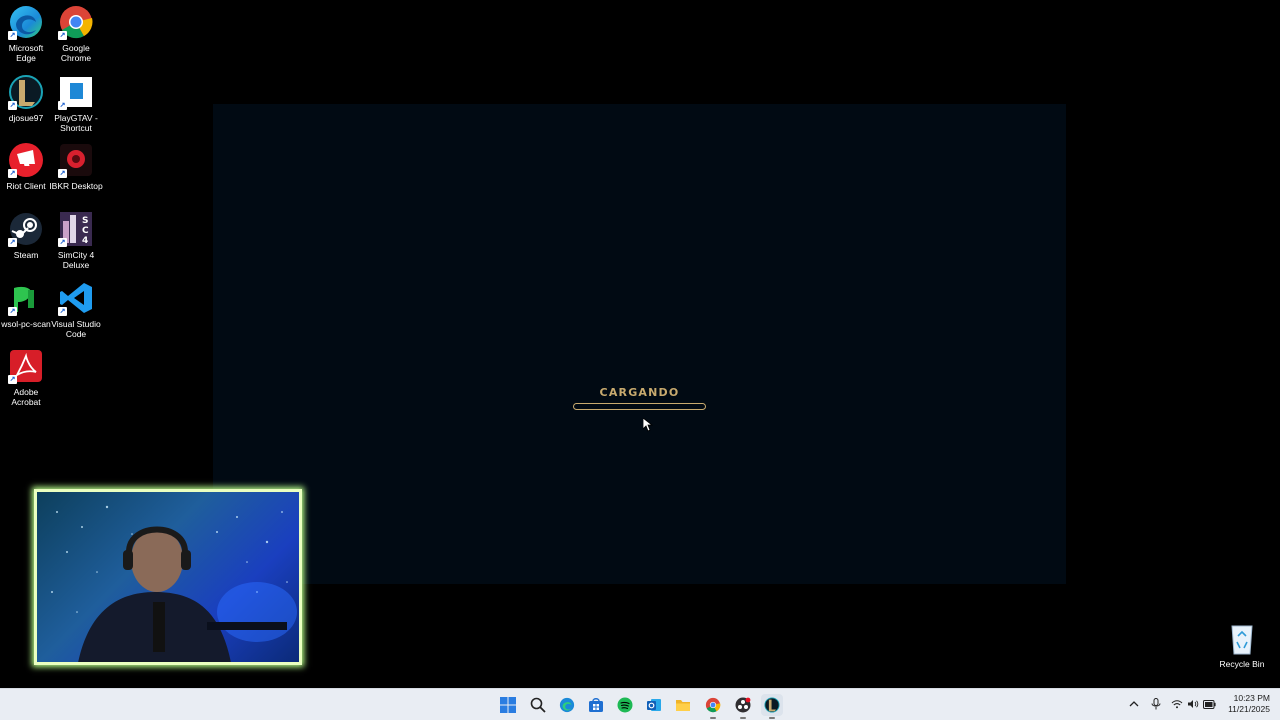  What do you see at coordinates (26, 298) in the screenshot?
I see `pc-scan-icon: ↗` at bounding box center [26, 298].